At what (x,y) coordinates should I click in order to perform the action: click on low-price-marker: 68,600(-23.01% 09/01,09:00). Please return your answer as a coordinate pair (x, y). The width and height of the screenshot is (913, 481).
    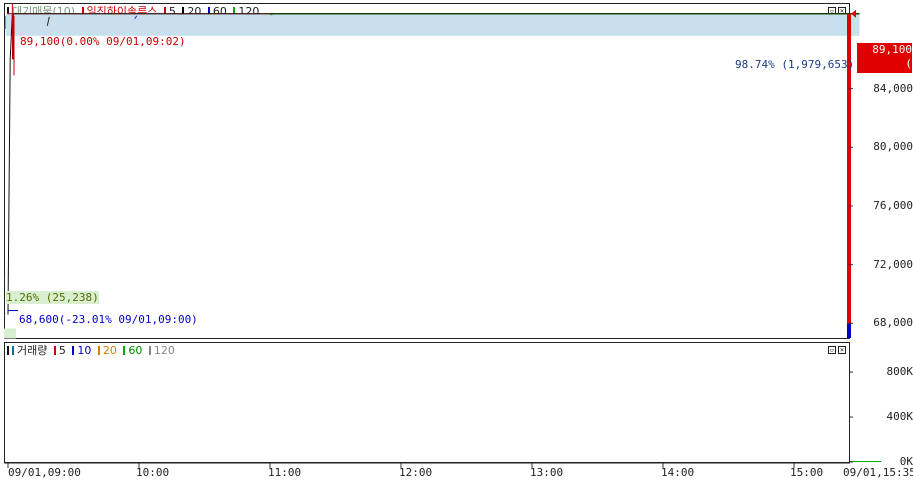
    Looking at the image, I should click on (108, 319).